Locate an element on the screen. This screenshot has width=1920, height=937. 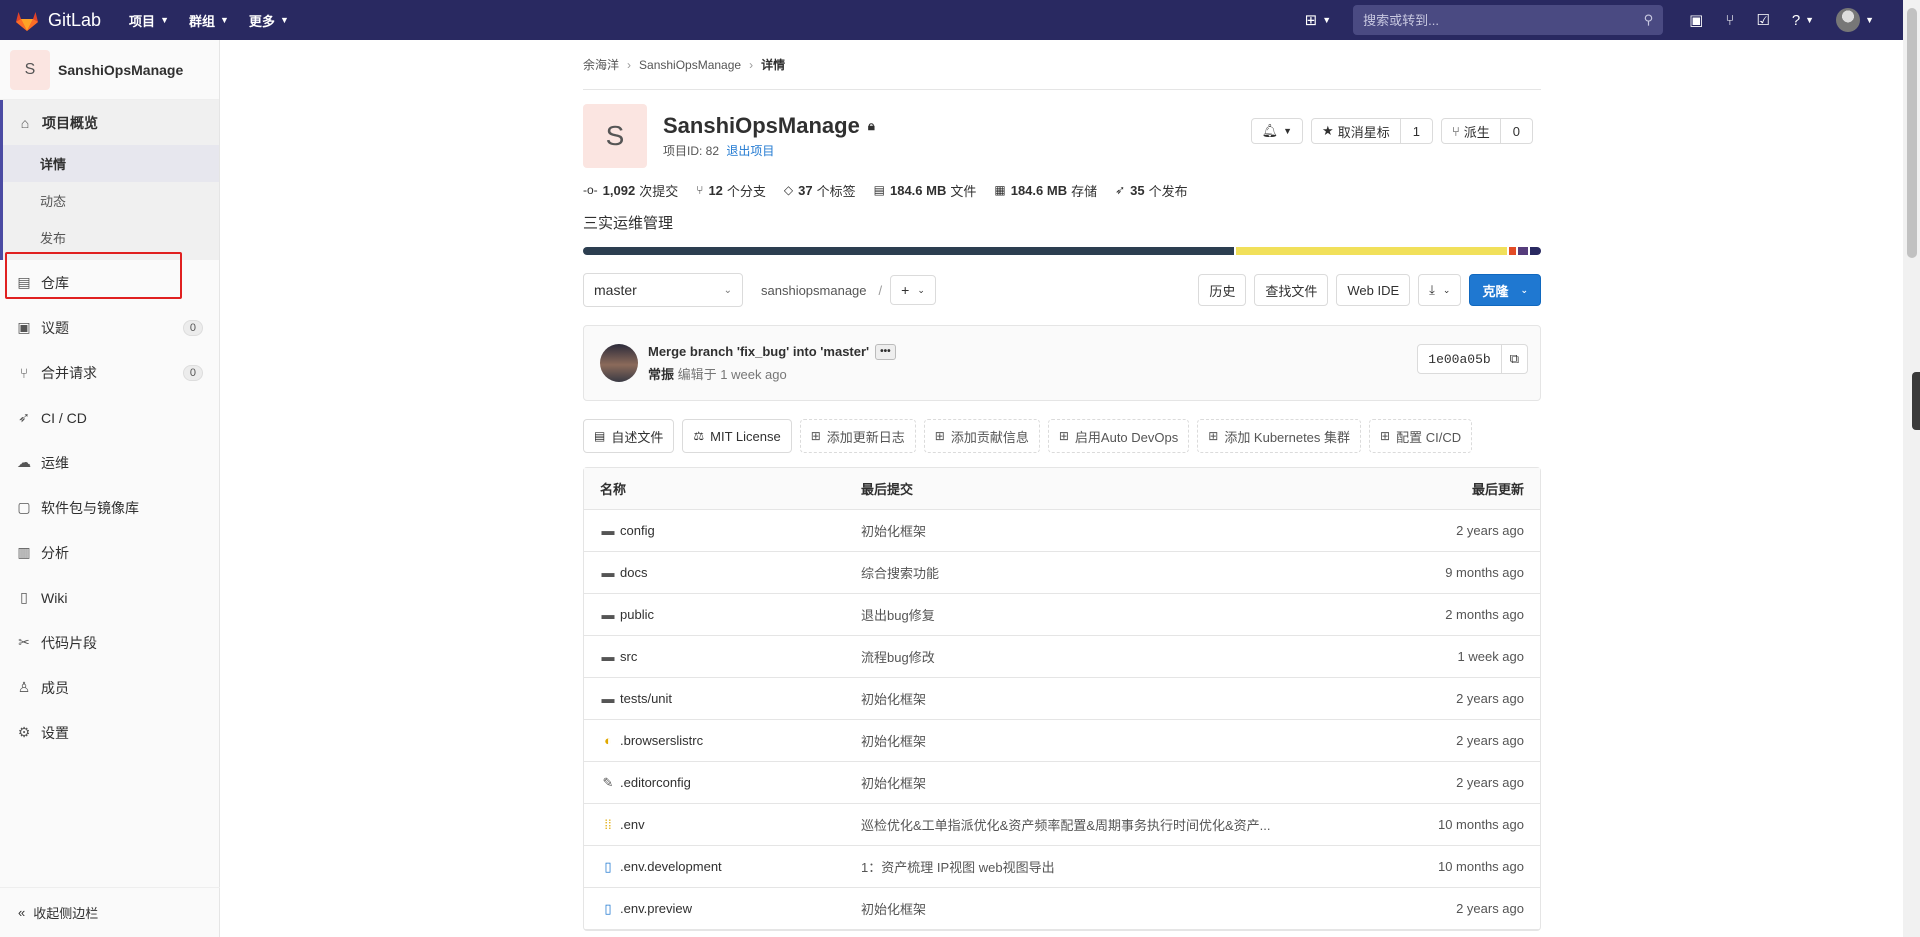
fork-count: 0 is located at coordinates (1516, 131).